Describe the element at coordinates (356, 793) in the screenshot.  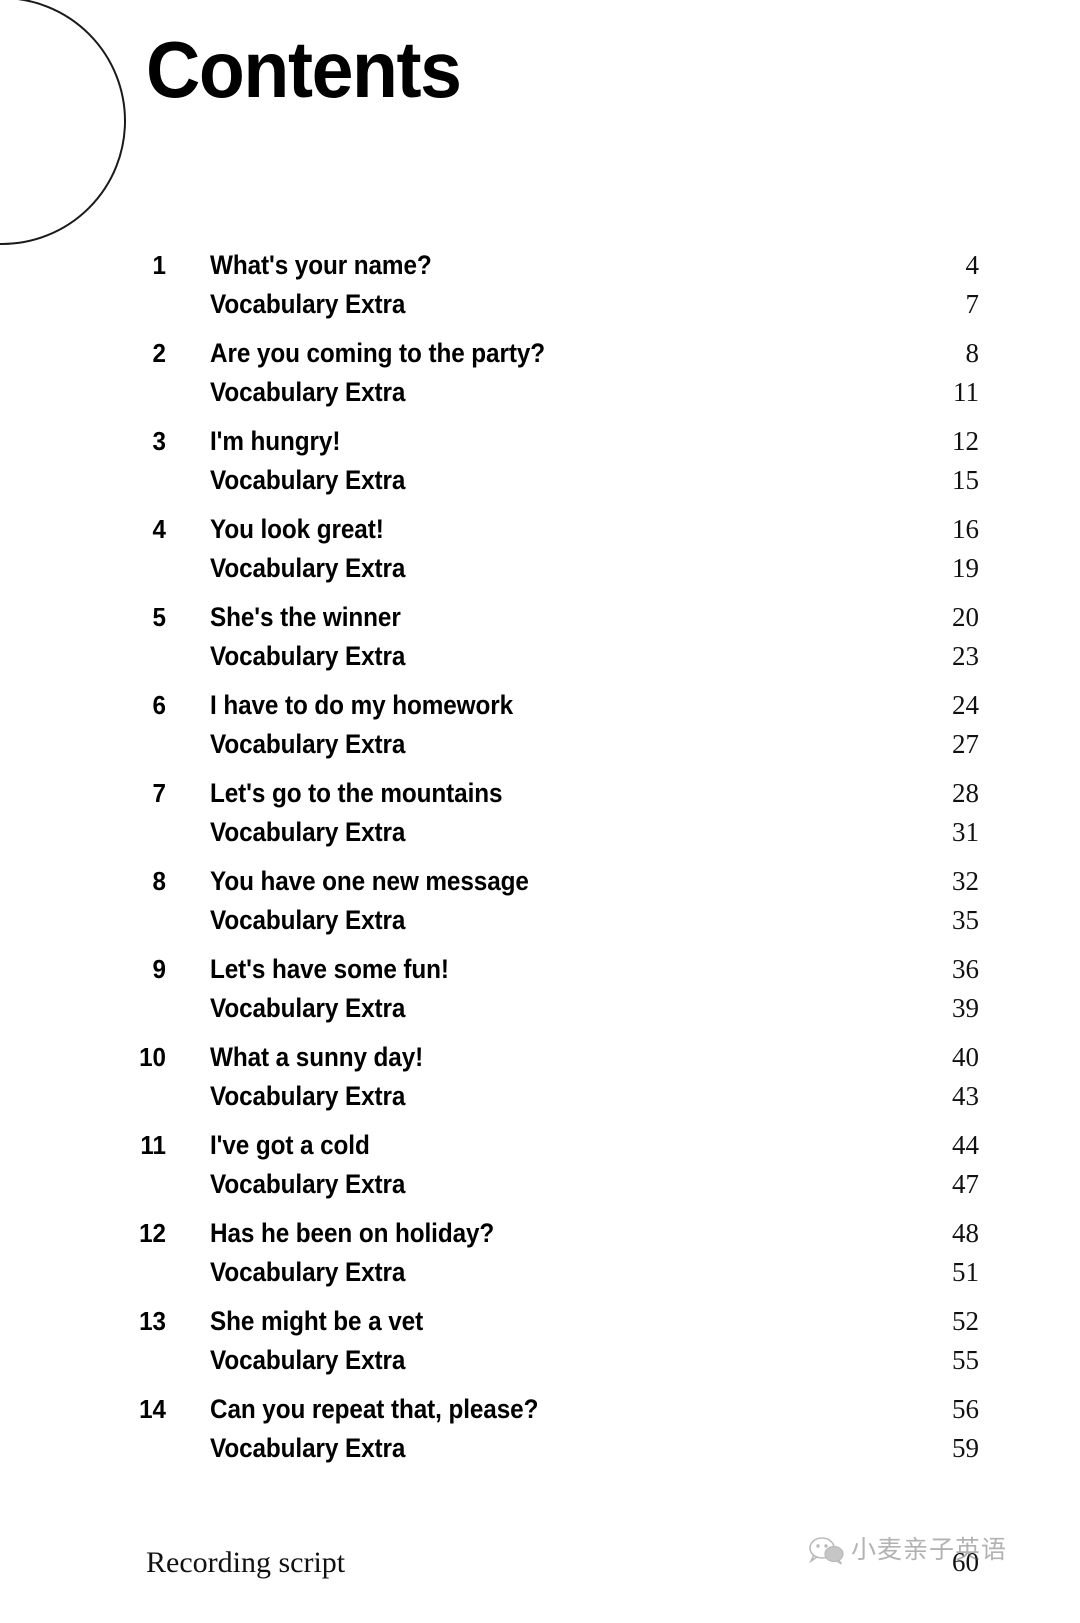
I see `toc-unit-title: Let's go to the mountains` at that location.